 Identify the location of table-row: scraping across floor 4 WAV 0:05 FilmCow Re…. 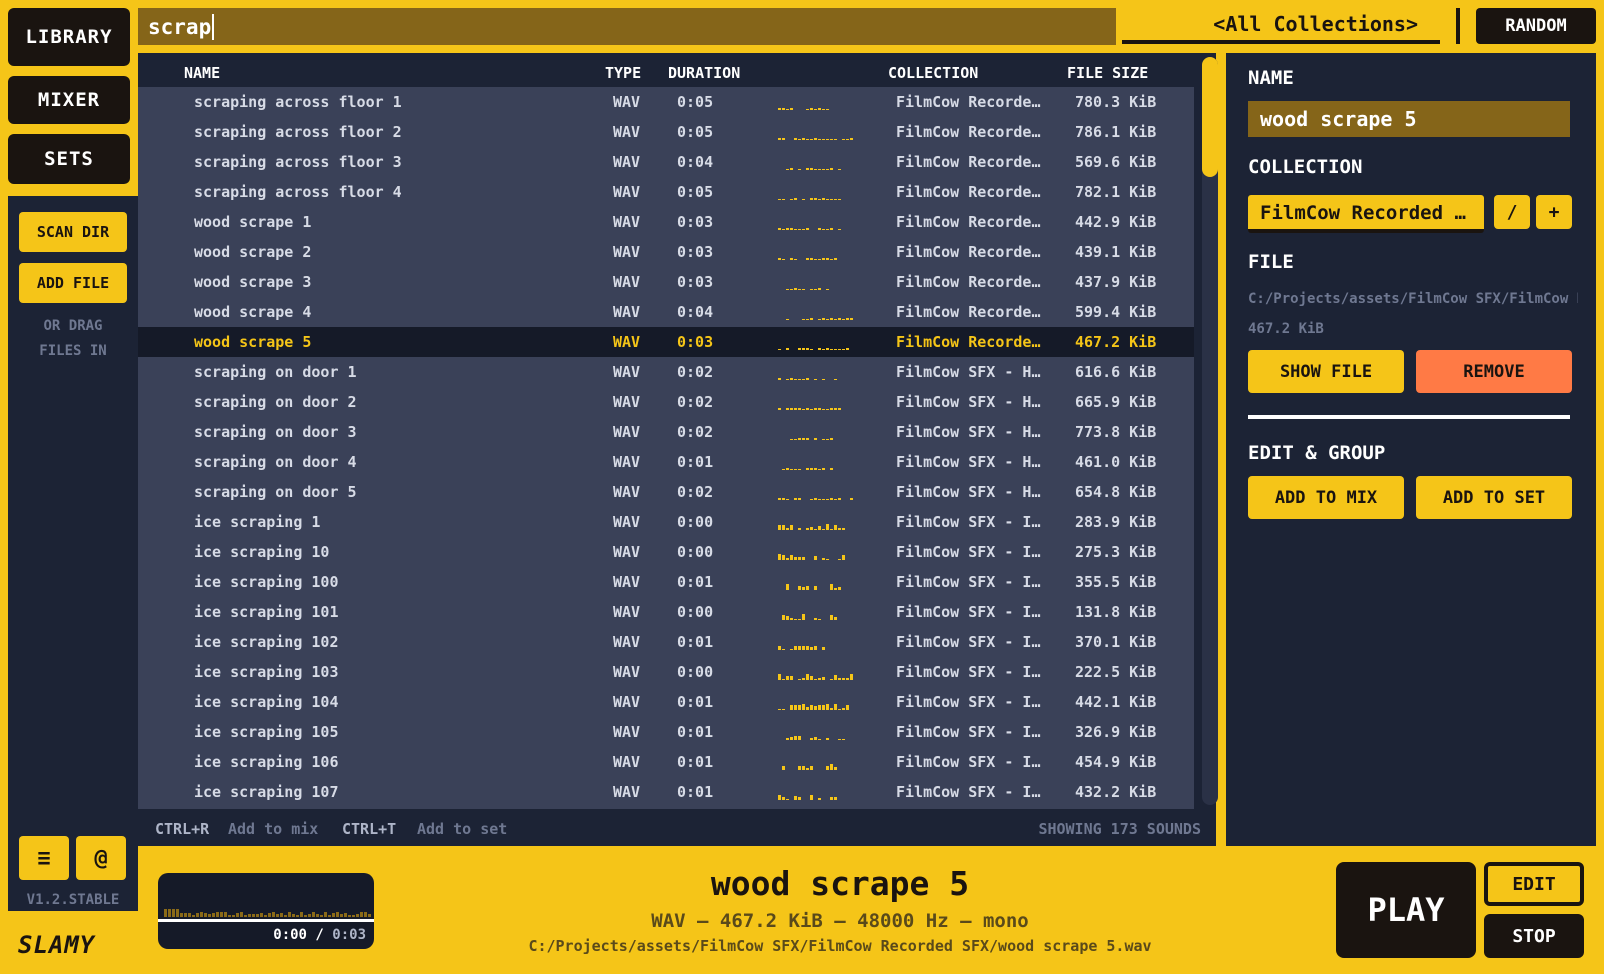
(666, 192).